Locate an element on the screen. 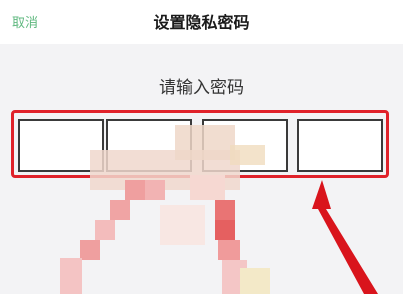 This screenshot has width=403, height=294. pointer-arrow-icon is located at coordinates (345, 237).